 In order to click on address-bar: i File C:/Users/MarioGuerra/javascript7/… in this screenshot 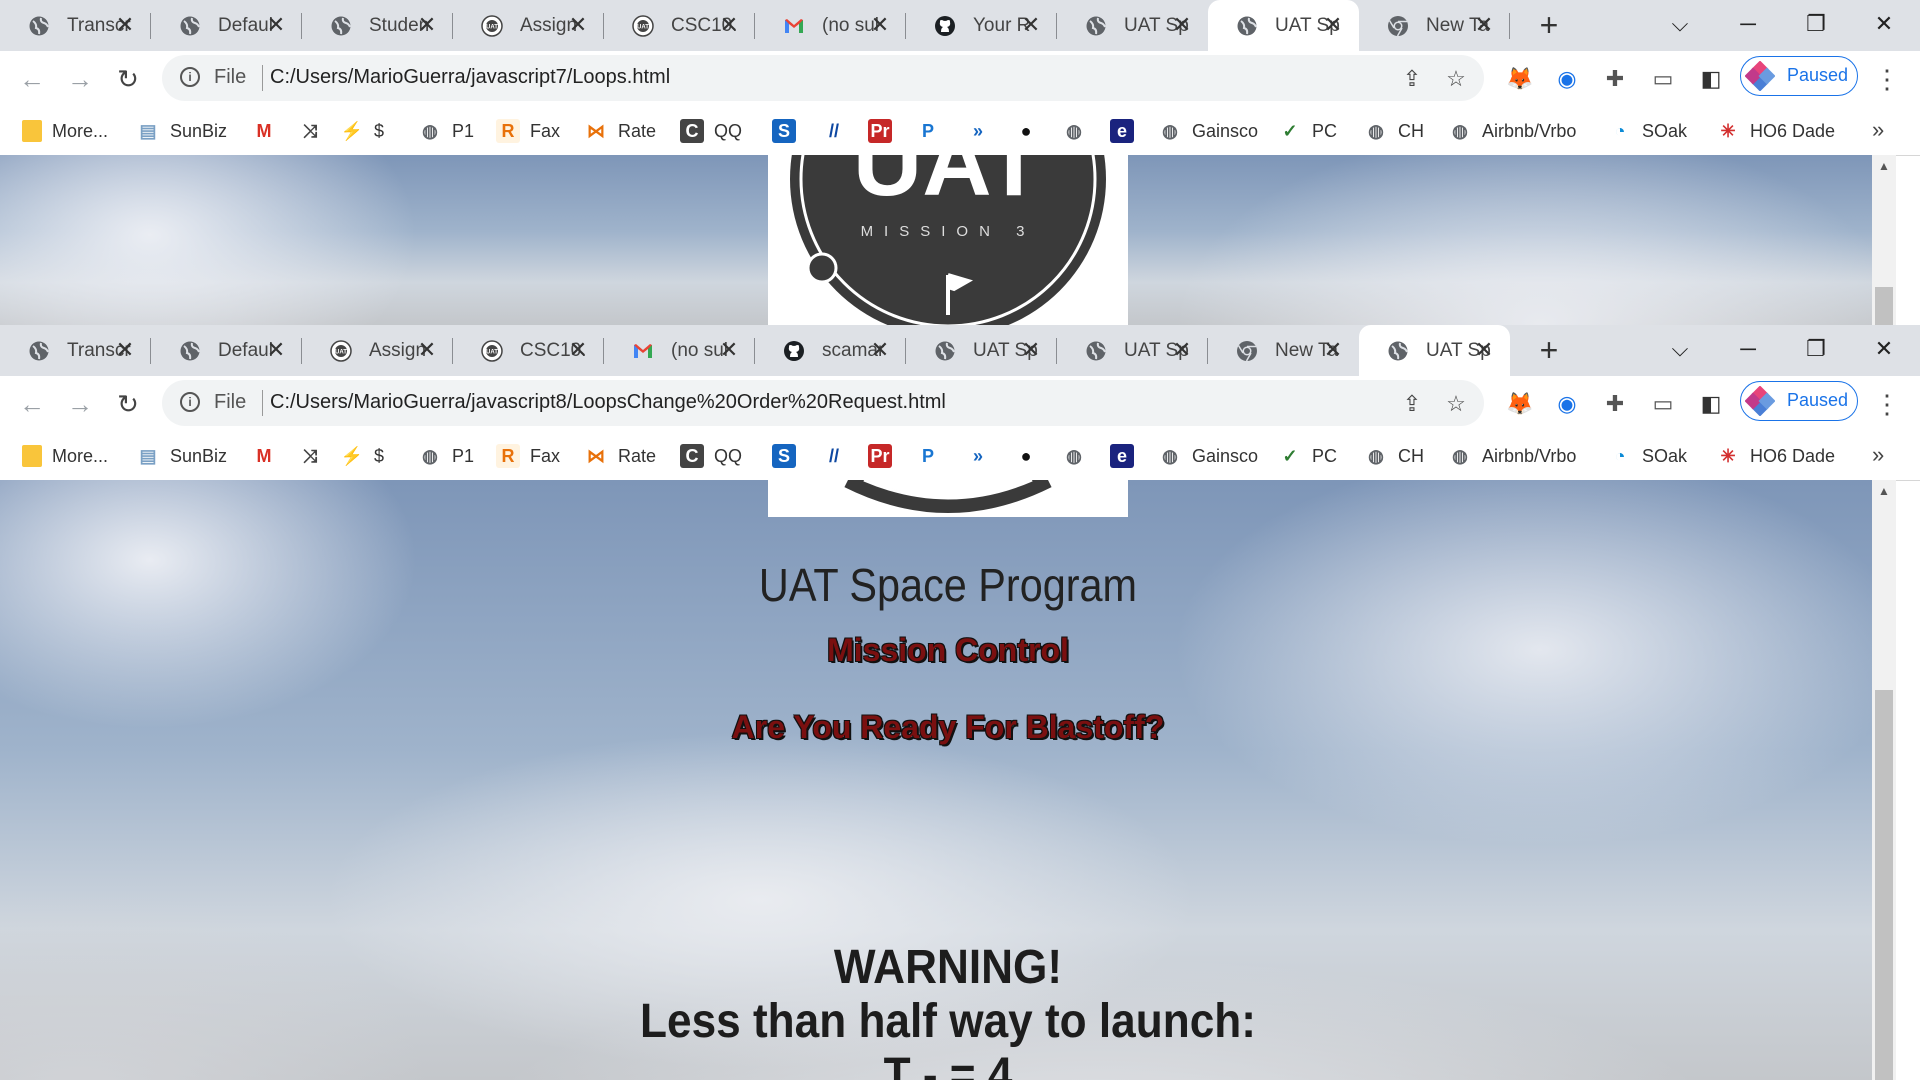, I will do `click(823, 78)`.